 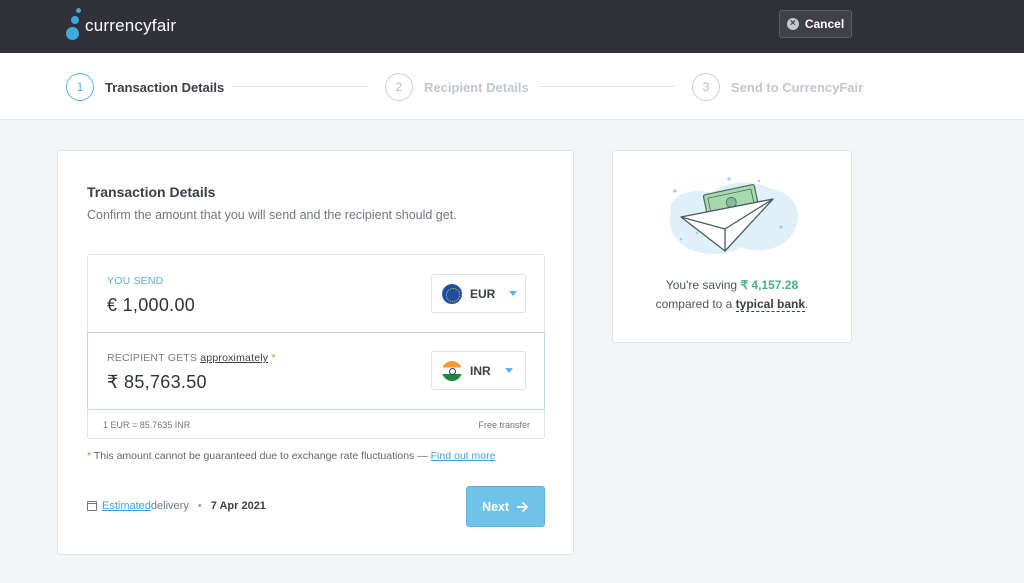 I want to click on rate-row: 1 EUR = 85.7635 INR Free transfer, so click(x=316, y=424).